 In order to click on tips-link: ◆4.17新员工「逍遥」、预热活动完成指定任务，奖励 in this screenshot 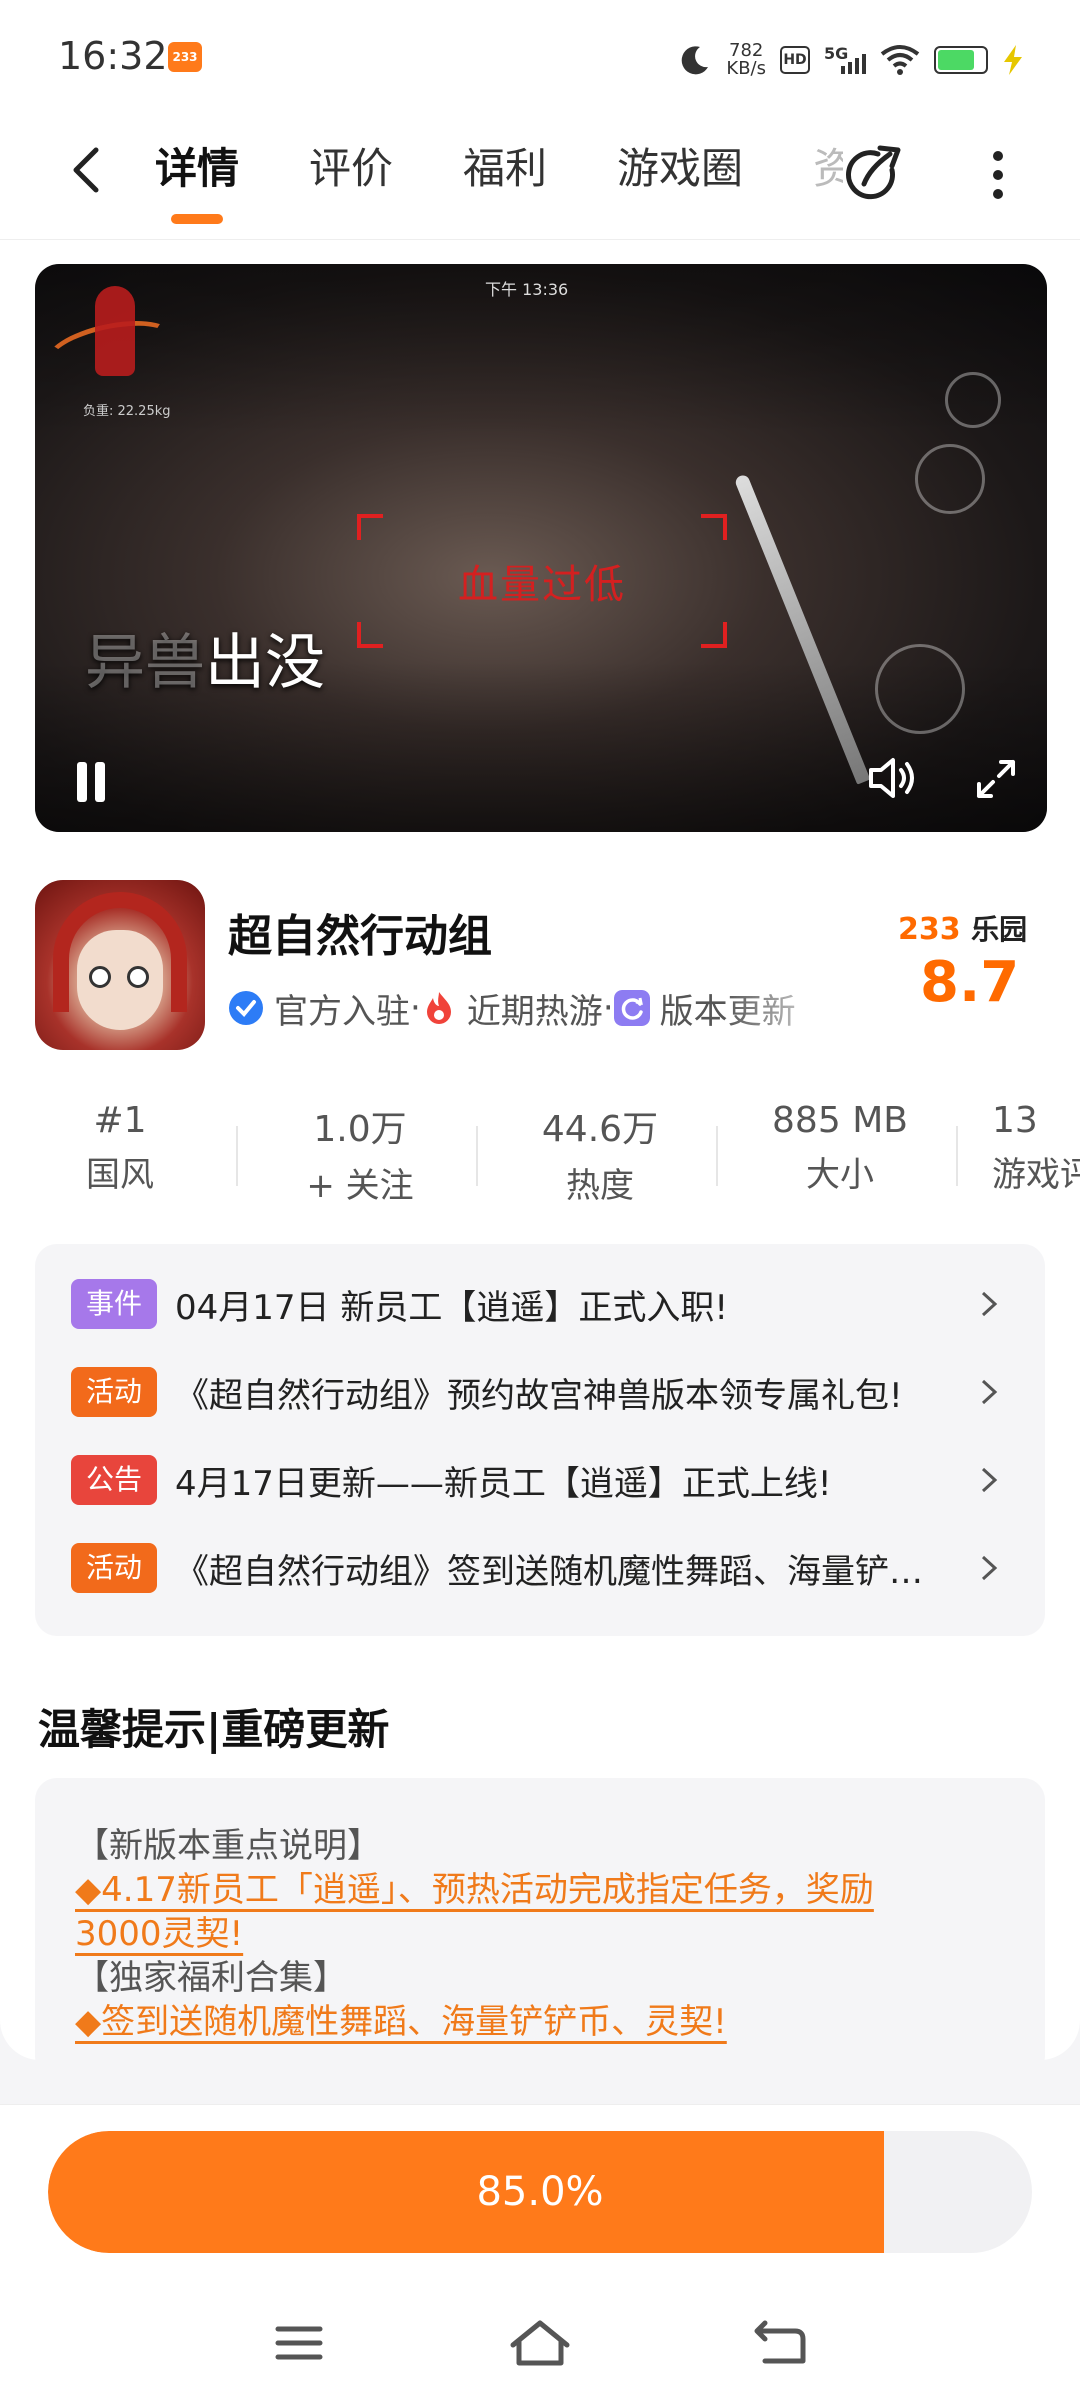, I will do `click(545, 1890)`.